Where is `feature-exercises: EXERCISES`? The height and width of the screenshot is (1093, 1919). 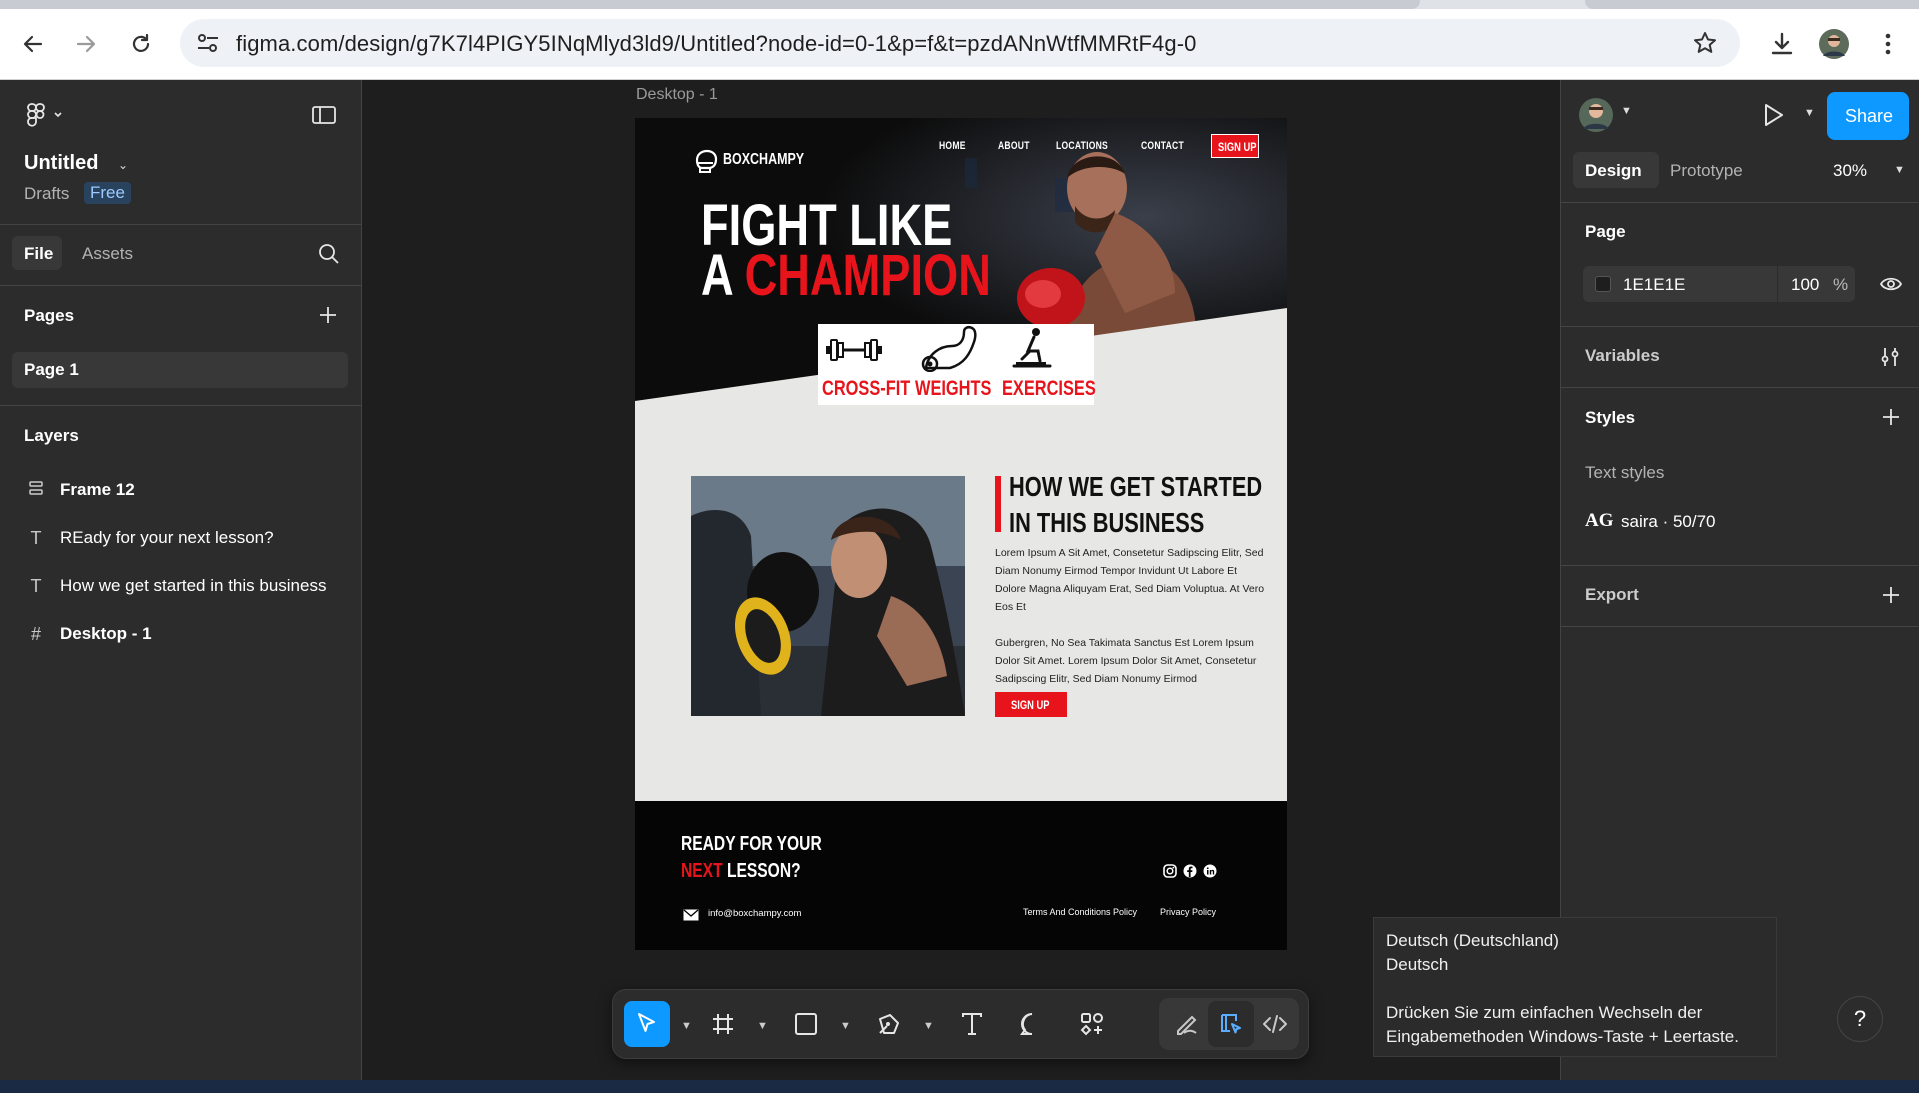 feature-exercises: EXERCISES is located at coordinates (1049, 388).